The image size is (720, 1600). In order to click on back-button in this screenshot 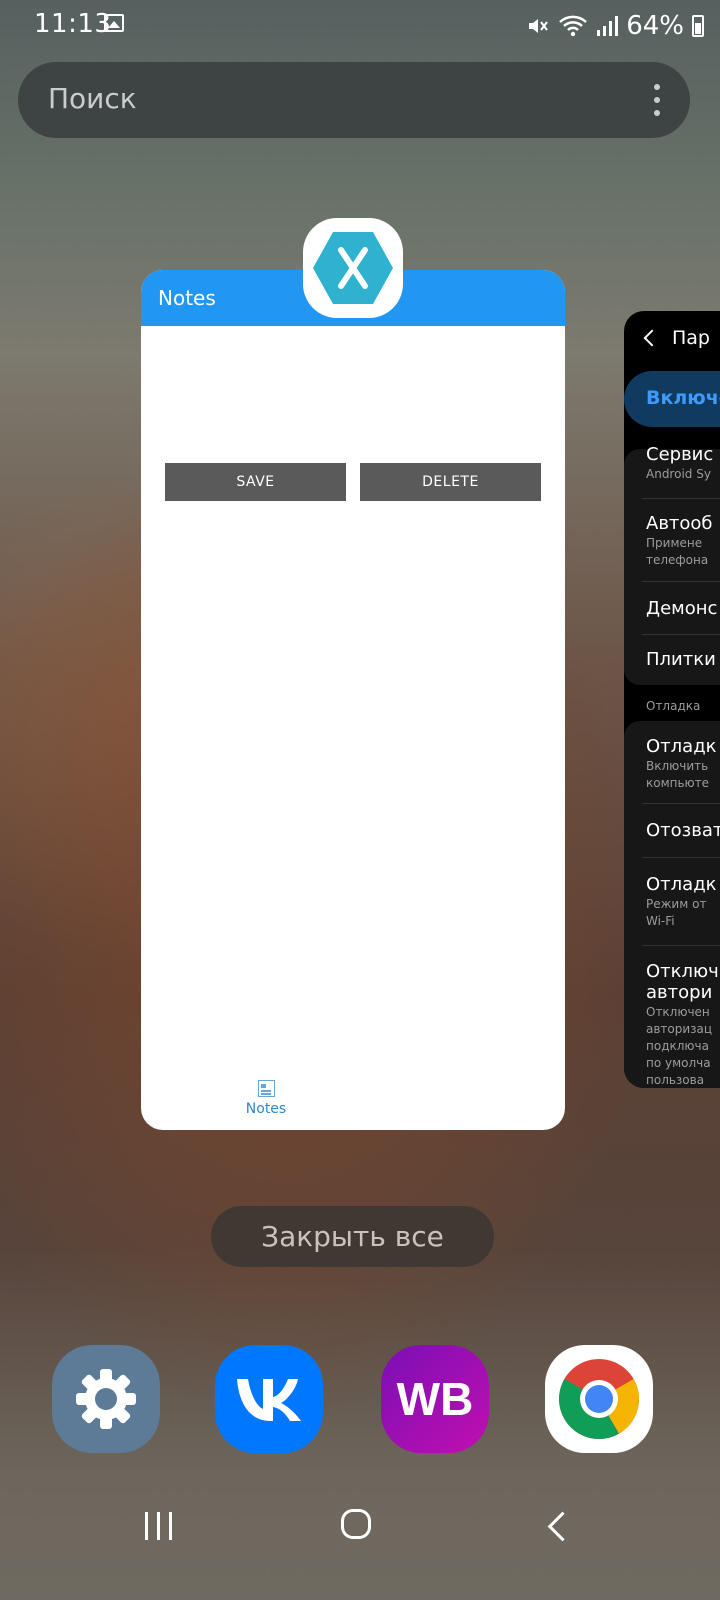, I will do `click(562, 1526)`.